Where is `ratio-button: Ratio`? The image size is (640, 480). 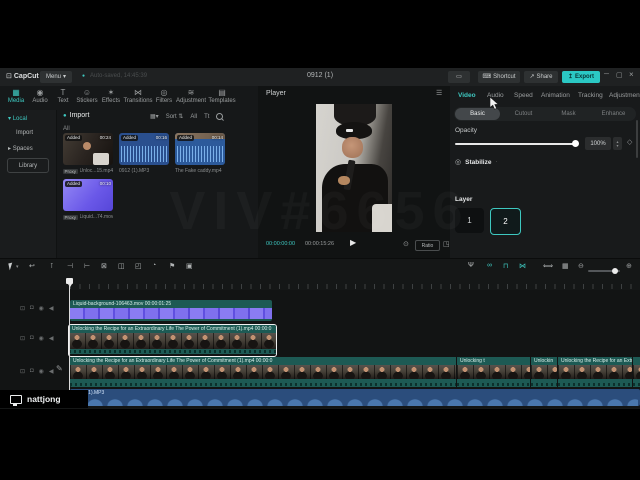
ratio-button: Ratio is located at coordinates (427, 245).